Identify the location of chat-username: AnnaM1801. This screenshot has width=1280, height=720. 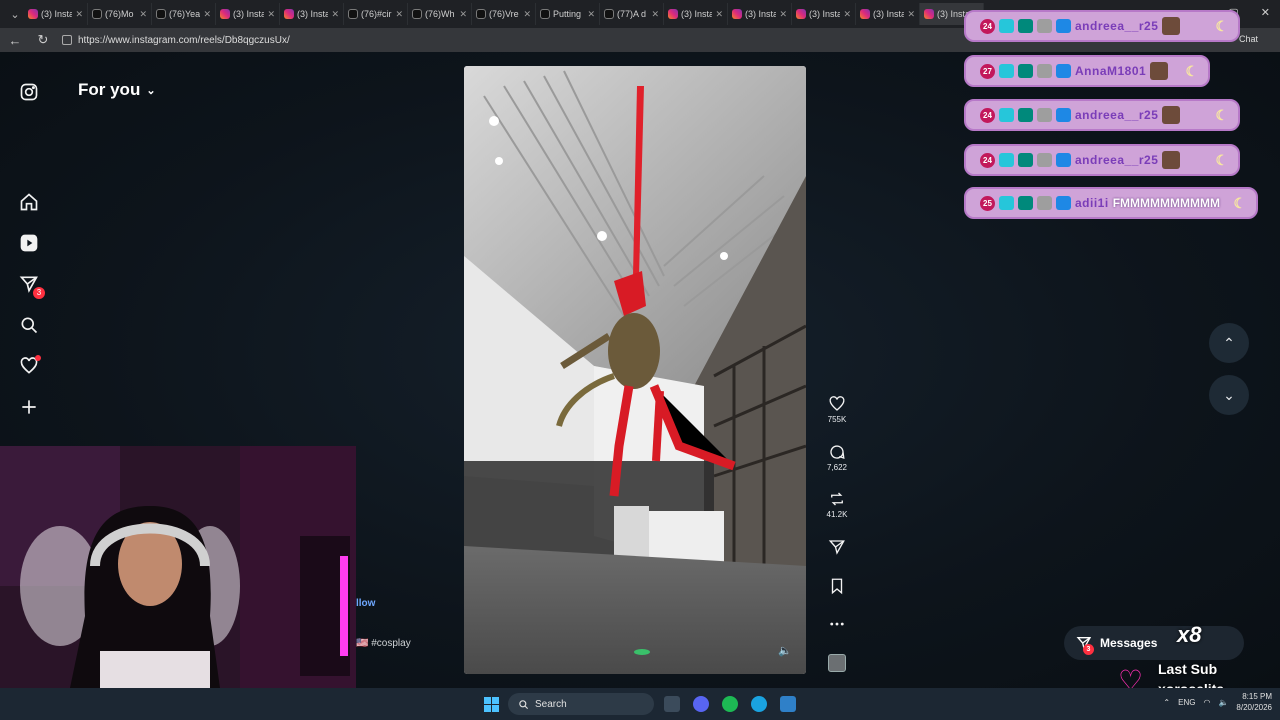
(1111, 71).